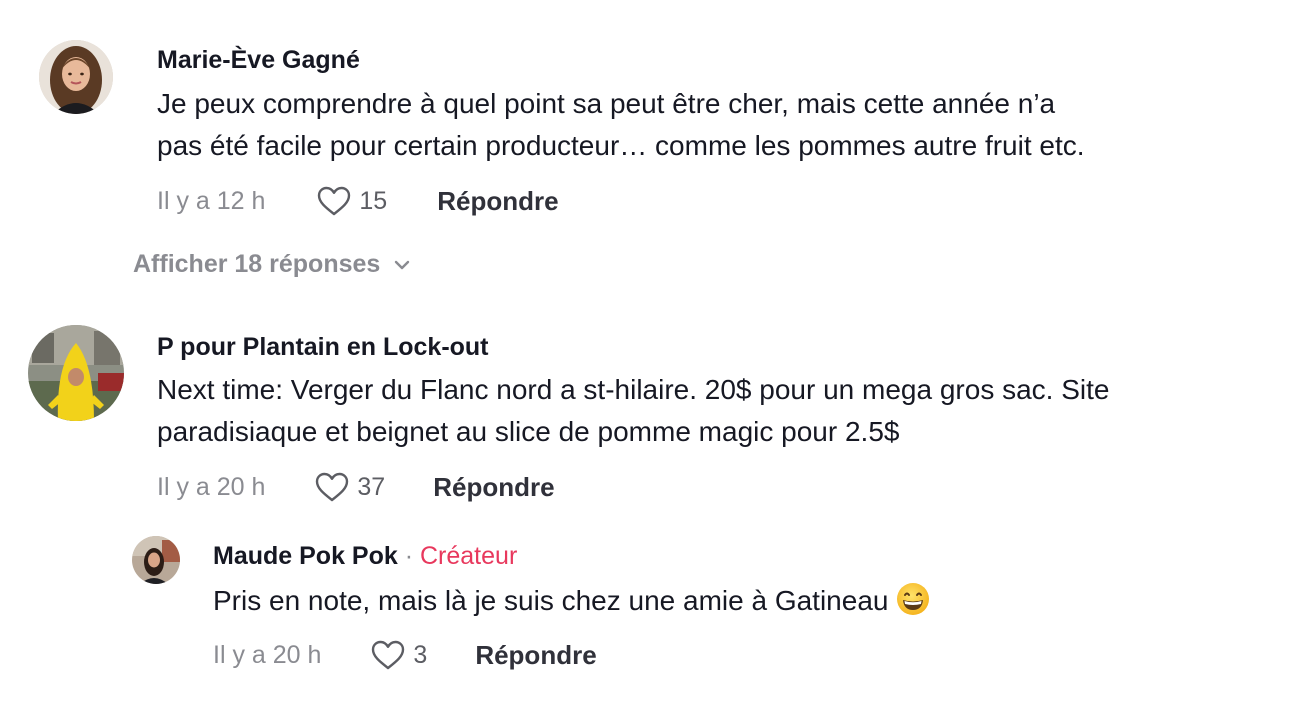  Describe the element at coordinates (350, 487) in the screenshot. I see `like-button: 37` at that location.